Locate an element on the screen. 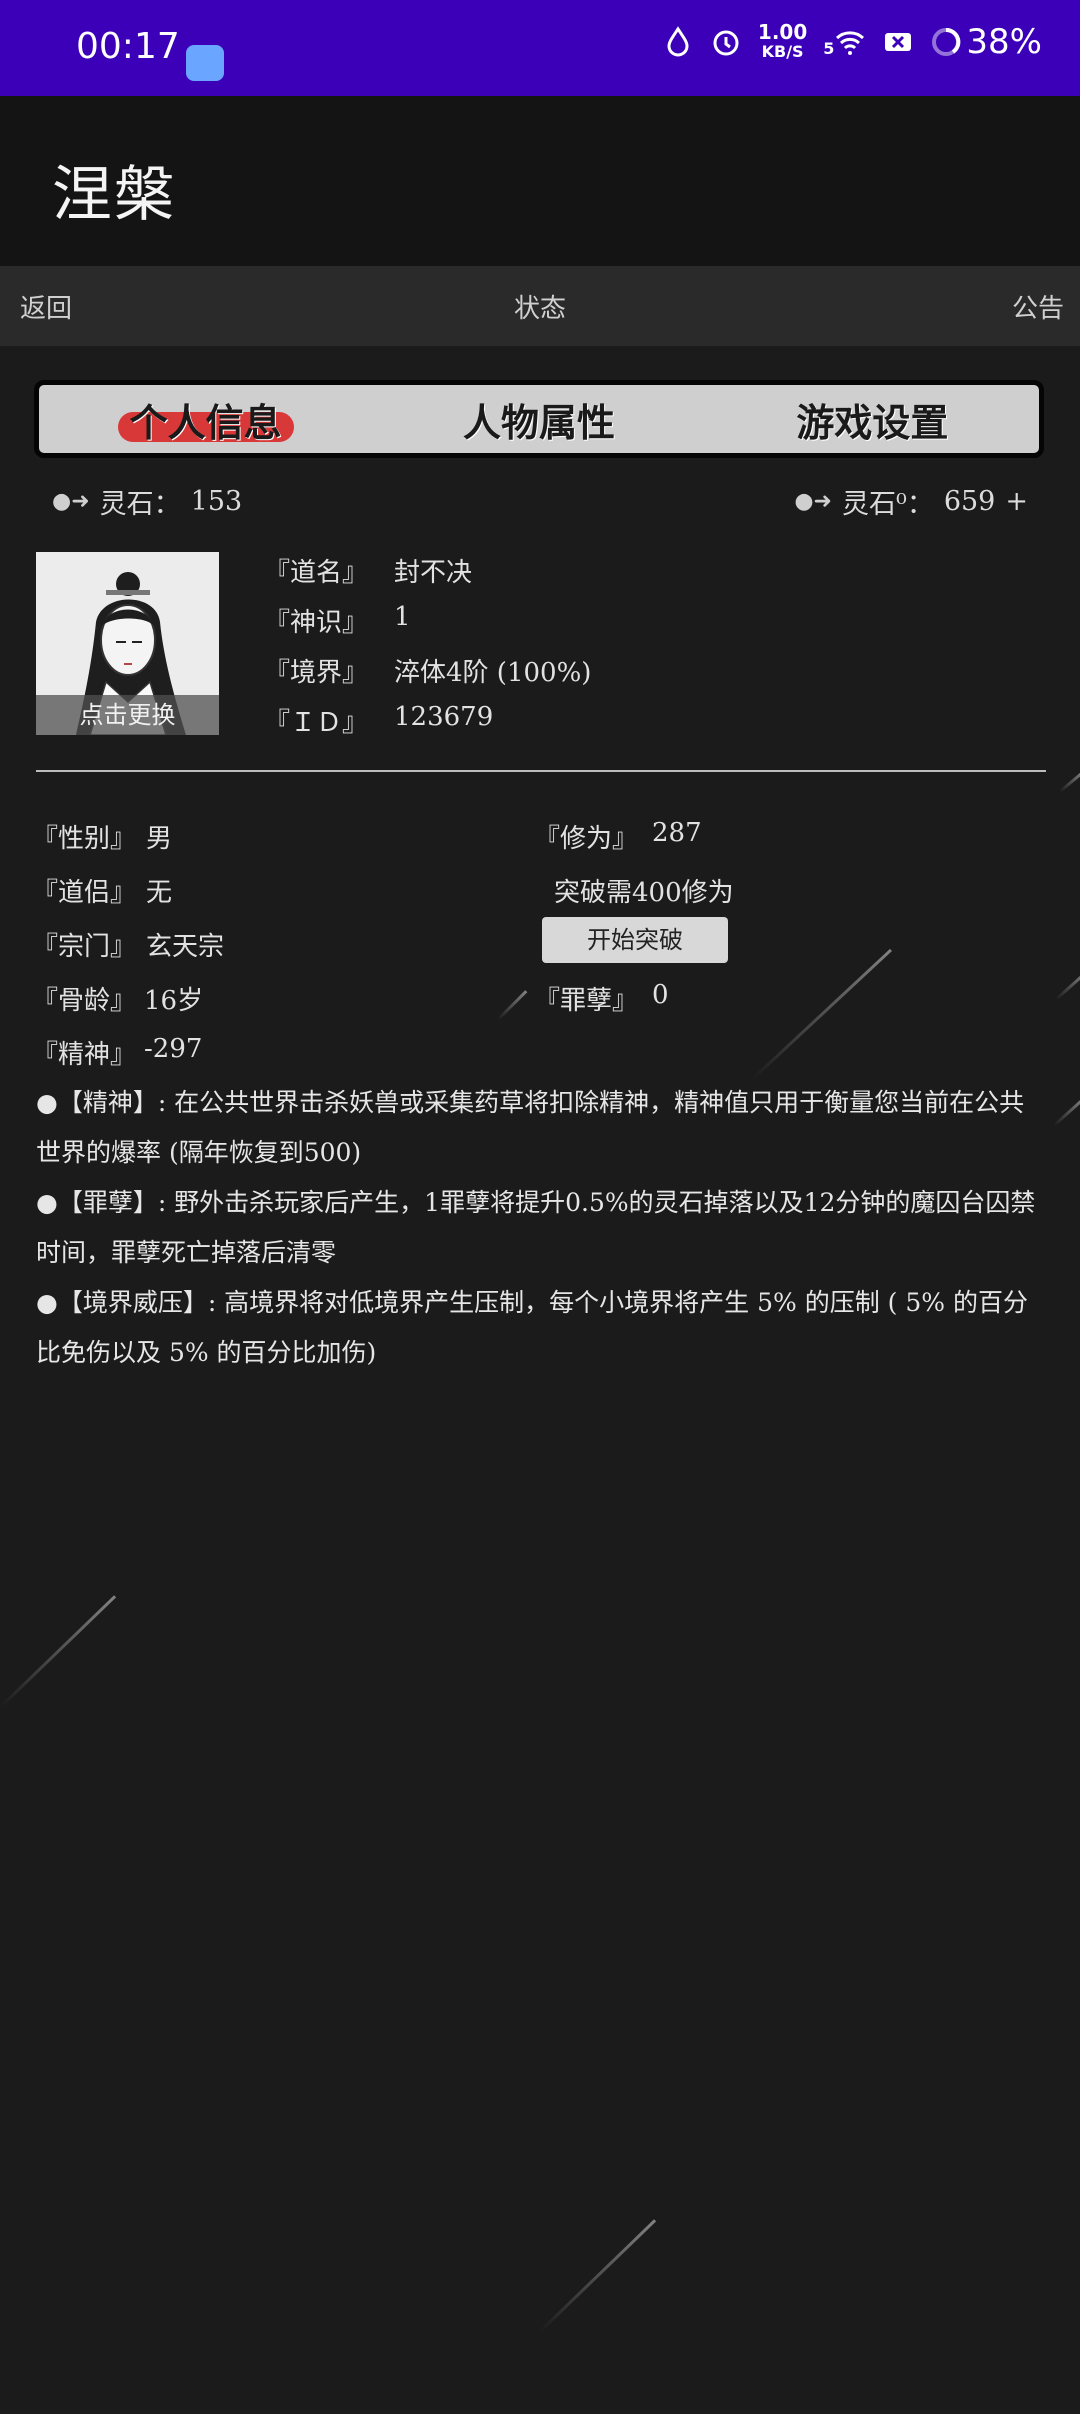  tab-bar: 个人信息 人物属性 游戏设置 is located at coordinates (539, 419).